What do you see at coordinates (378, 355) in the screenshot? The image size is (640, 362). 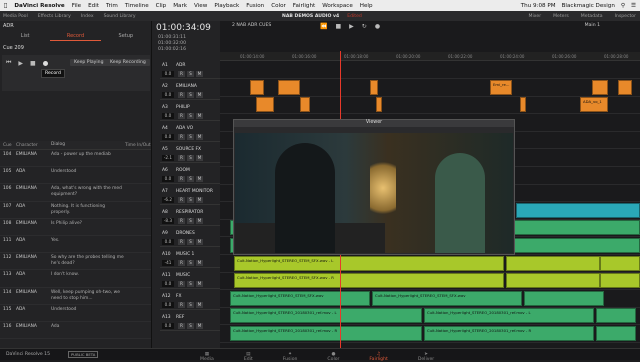 I see `page-fairlight: ♫ Fairlight` at bounding box center [378, 355].